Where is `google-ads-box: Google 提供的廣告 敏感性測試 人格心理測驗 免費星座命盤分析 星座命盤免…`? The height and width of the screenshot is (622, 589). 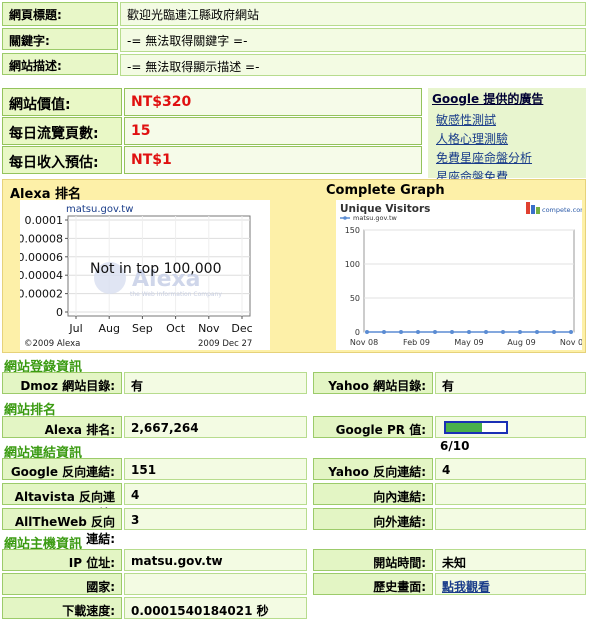
google-ads-box: Google 提供的廣告 敏感性測試 人格心理測驗 免費星座命盤分析 星座命盤免… is located at coordinates (507, 136).